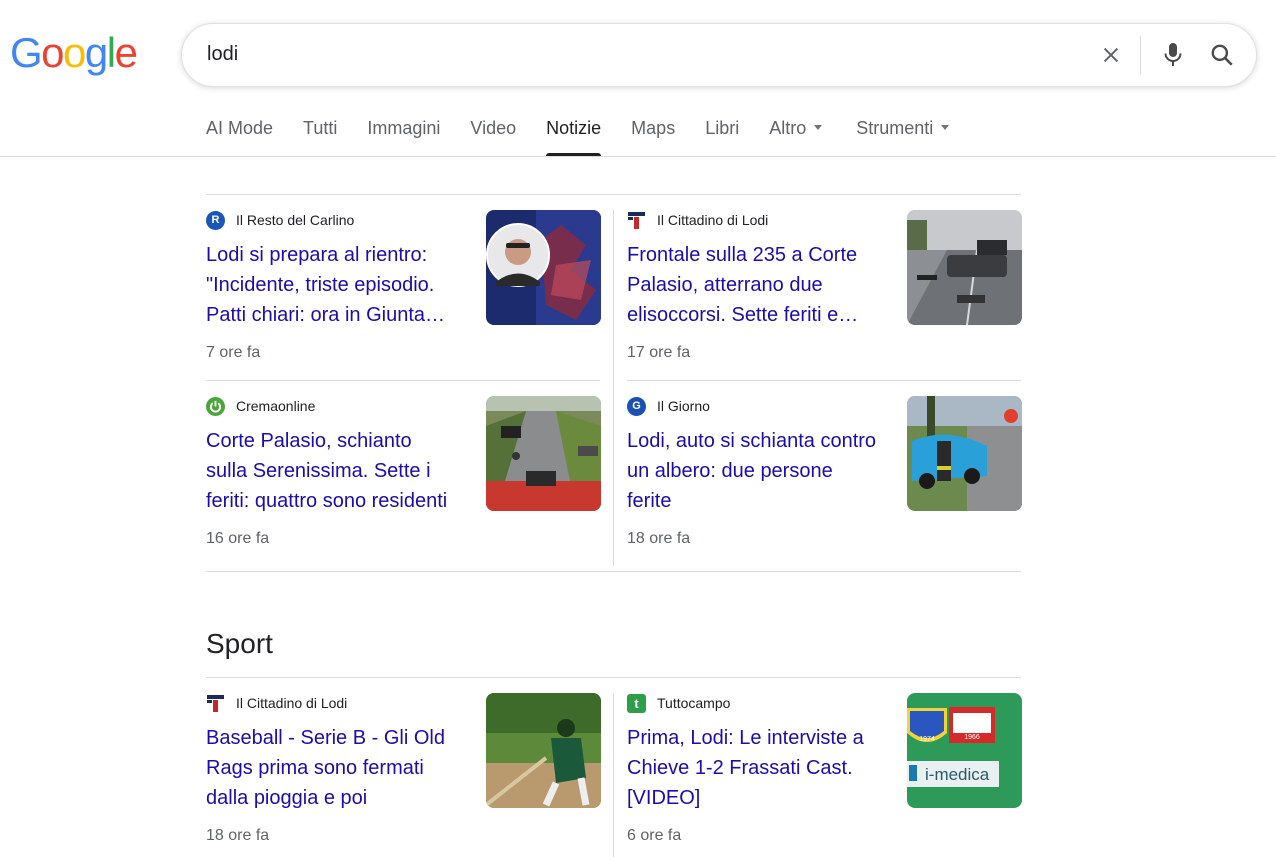  I want to click on favicon-letter: G, so click(636, 406).